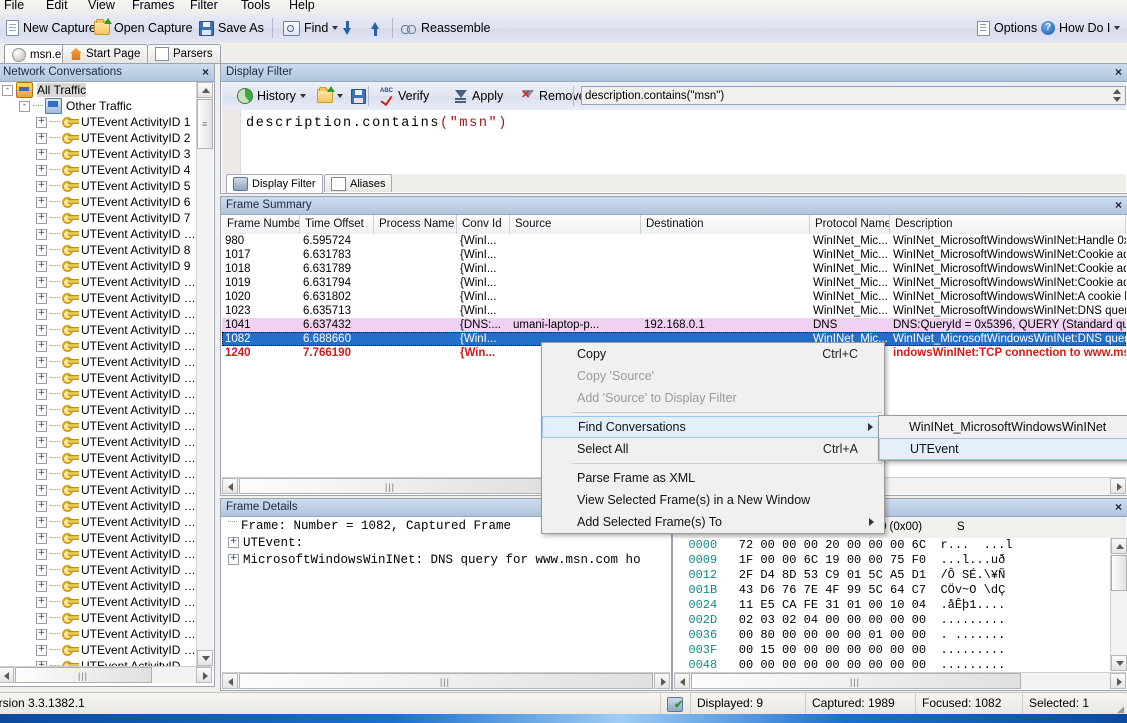  What do you see at coordinates (713, 500) in the screenshot?
I see `context-menu-item: View Selected Frame(s) in a New Window` at bounding box center [713, 500].